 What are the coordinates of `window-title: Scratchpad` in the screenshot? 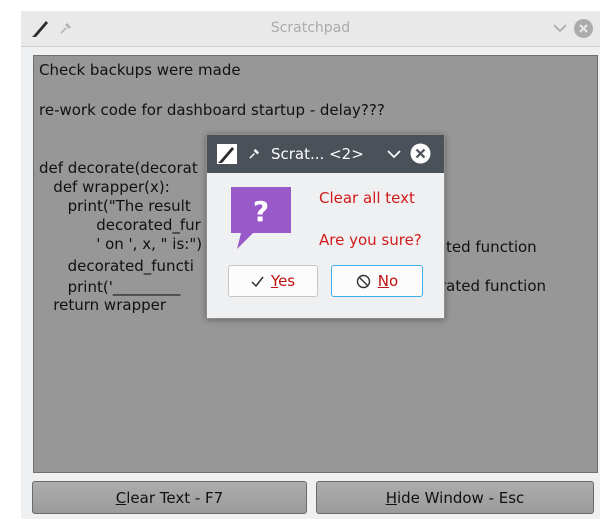 It's located at (310, 28).